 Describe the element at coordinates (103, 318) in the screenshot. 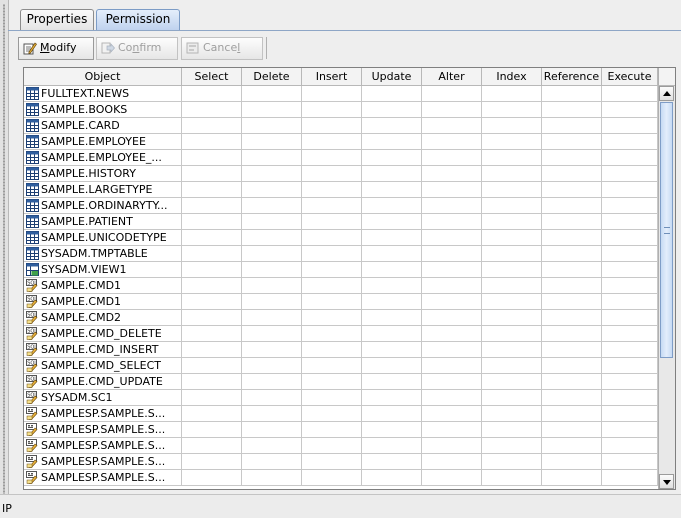

I see `object-cell: SQL SAMPLE.CMD2` at that location.